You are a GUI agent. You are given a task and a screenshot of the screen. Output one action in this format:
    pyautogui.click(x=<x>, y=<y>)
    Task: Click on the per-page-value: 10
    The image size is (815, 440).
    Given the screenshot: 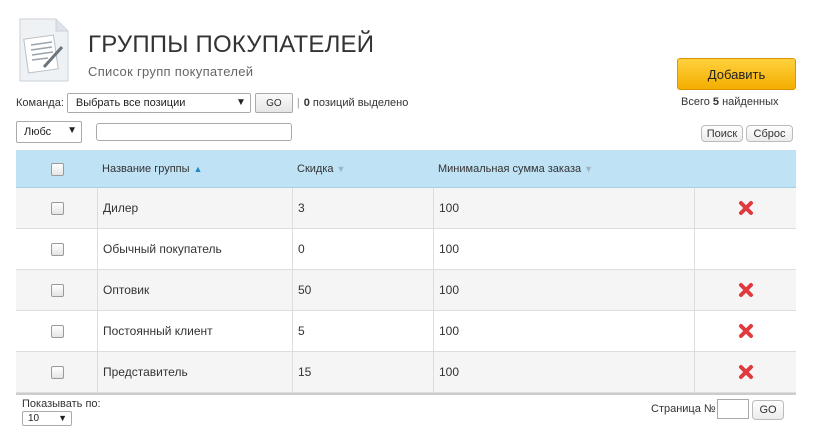 What is the action you would take?
    pyautogui.click(x=34, y=418)
    